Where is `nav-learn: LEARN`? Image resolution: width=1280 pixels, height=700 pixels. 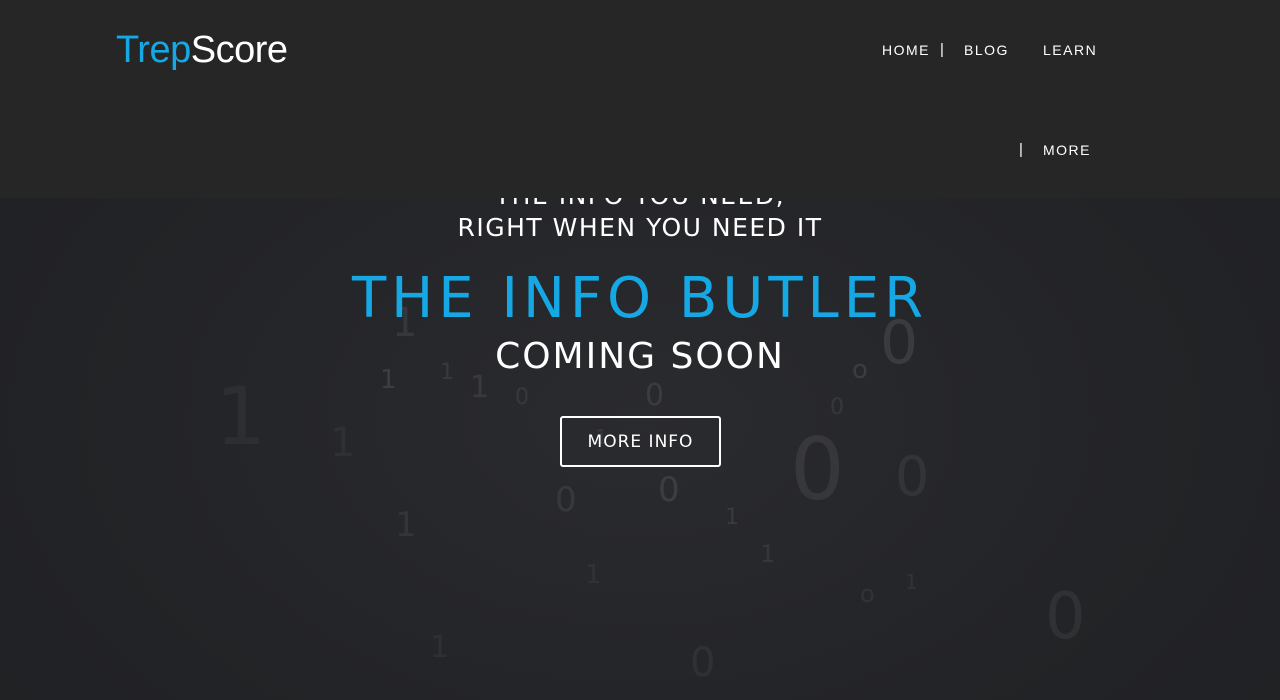
nav-learn: LEARN is located at coordinates (1070, 50).